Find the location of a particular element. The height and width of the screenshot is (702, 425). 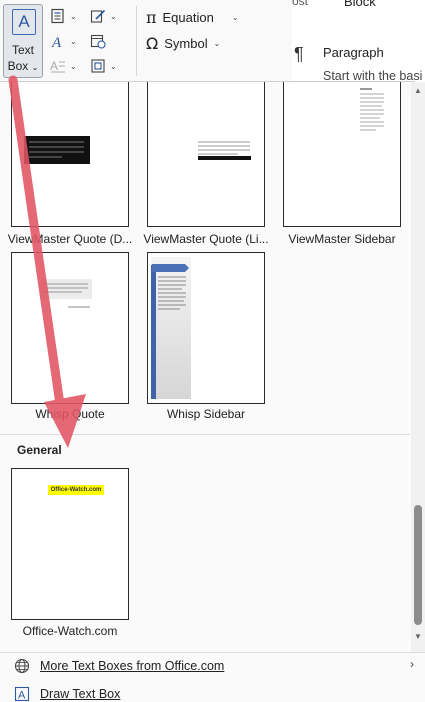

office-watch-badge: Office-Watch.com is located at coordinates (76, 490).